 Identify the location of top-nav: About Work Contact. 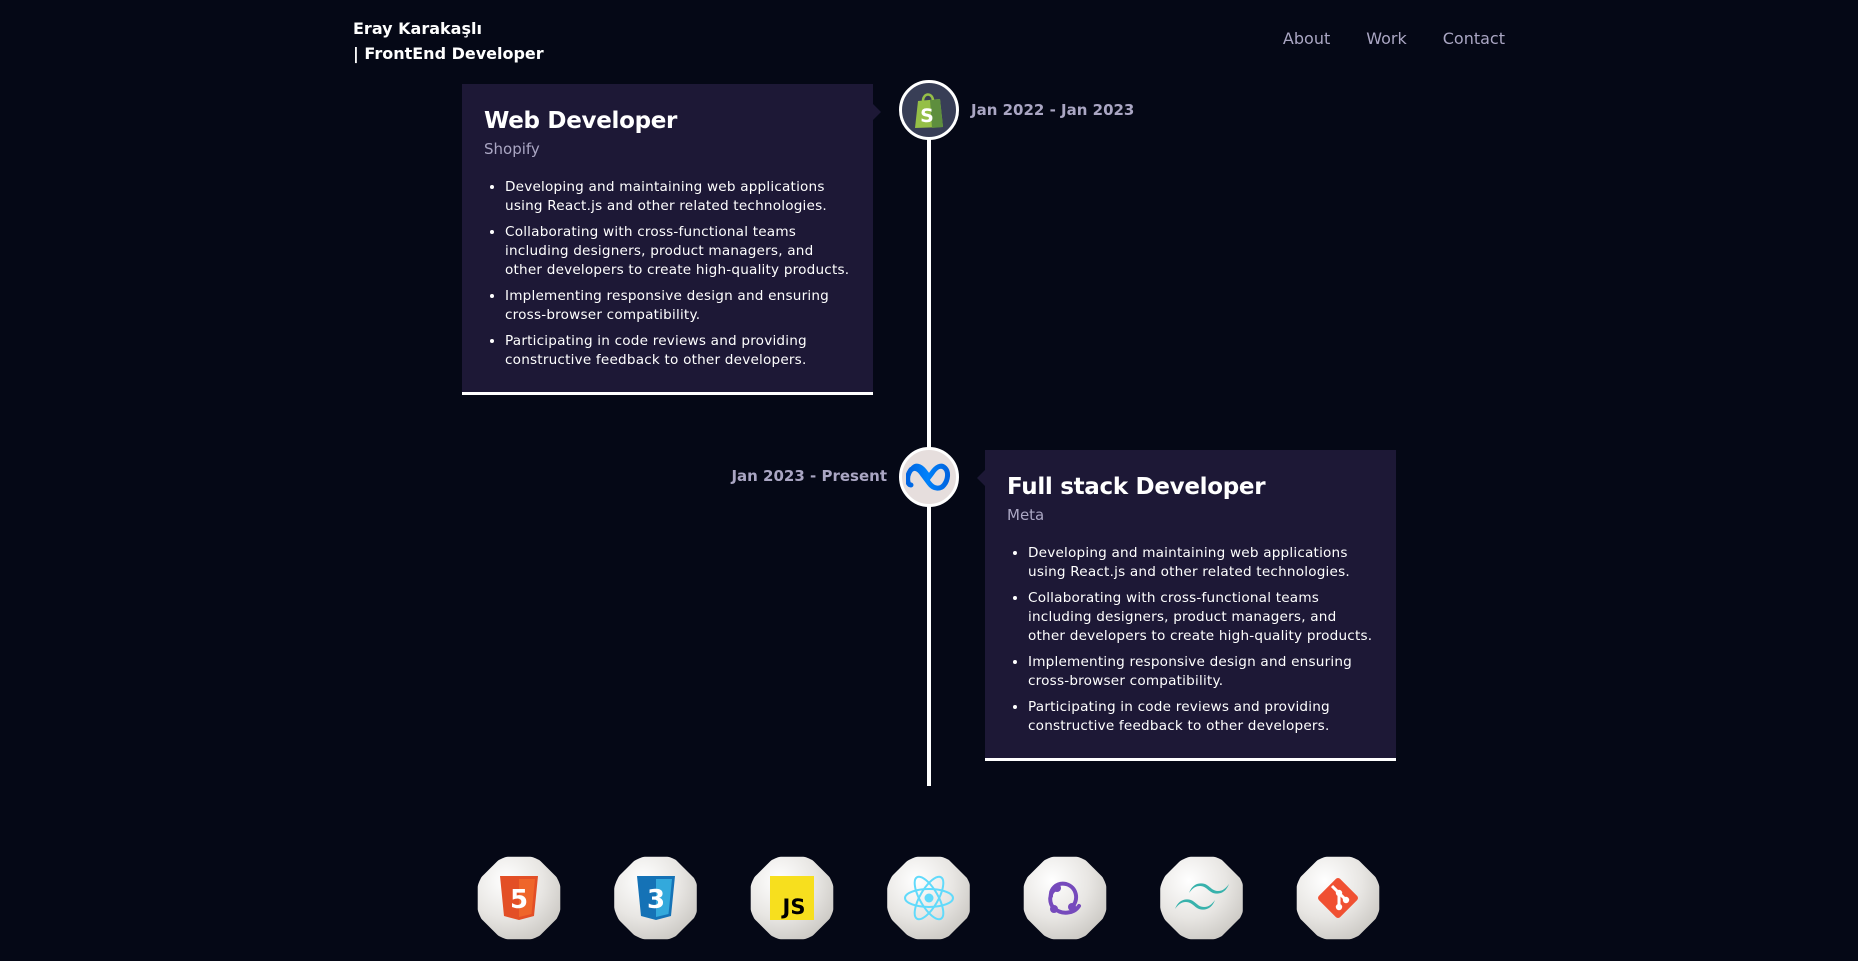
(1394, 38).